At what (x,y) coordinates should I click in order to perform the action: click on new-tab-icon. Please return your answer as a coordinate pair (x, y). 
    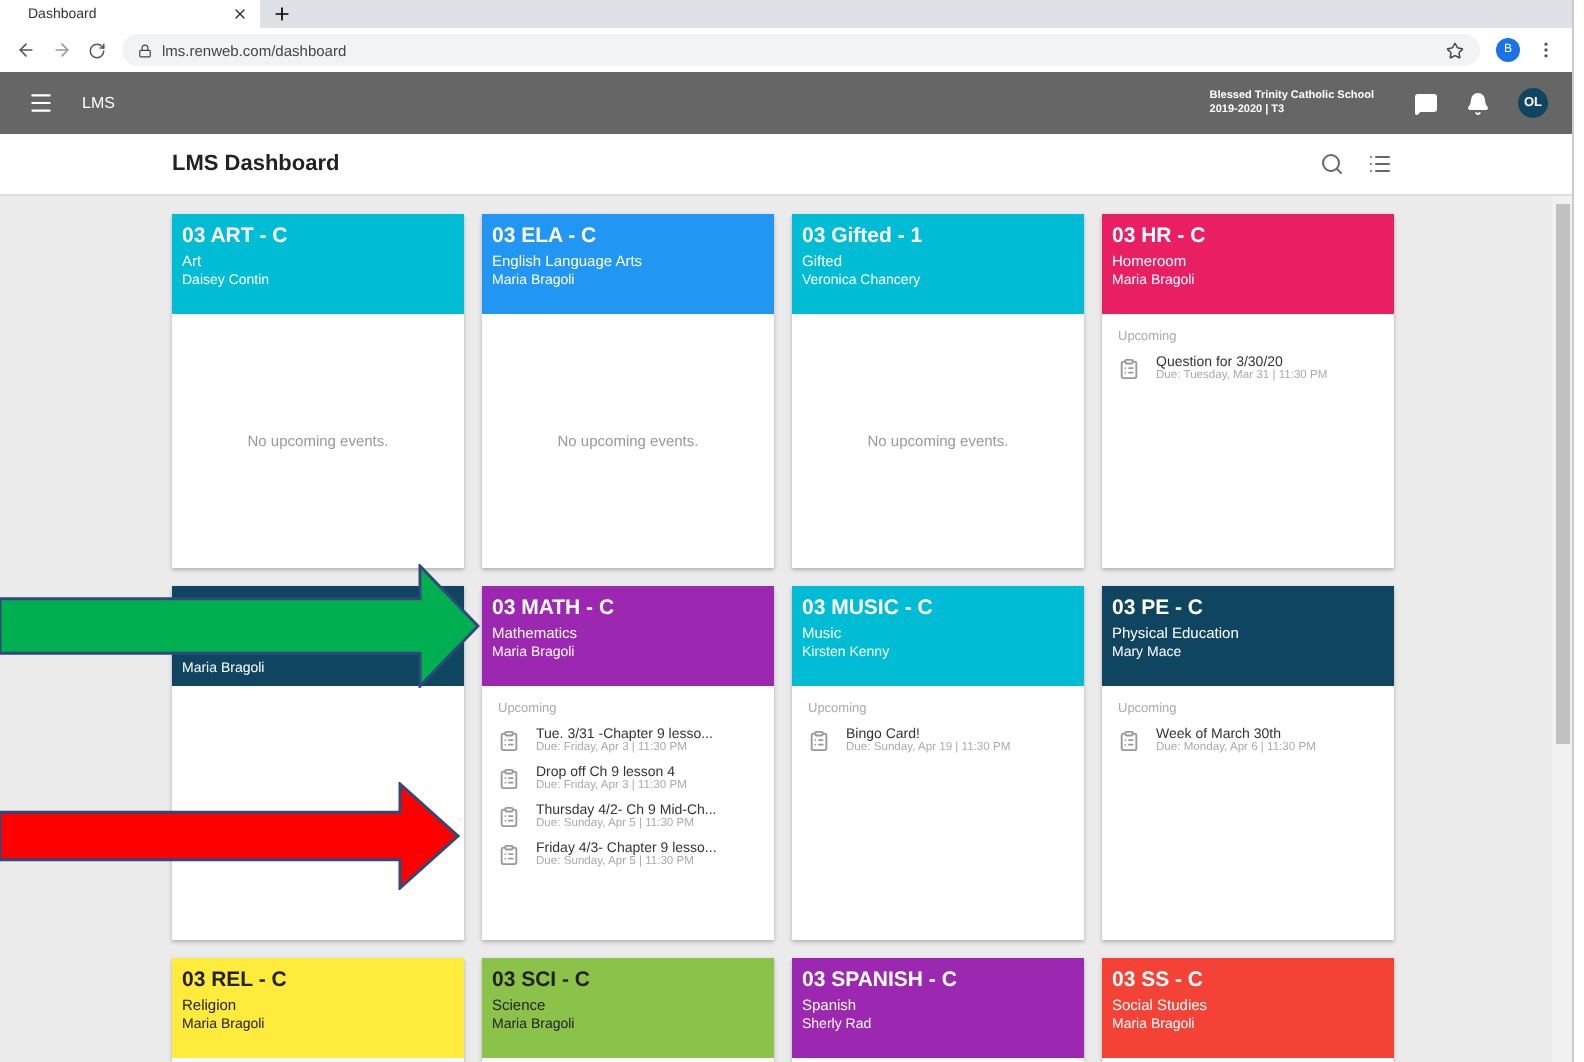
    Looking at the image, I should click on (282, 14).